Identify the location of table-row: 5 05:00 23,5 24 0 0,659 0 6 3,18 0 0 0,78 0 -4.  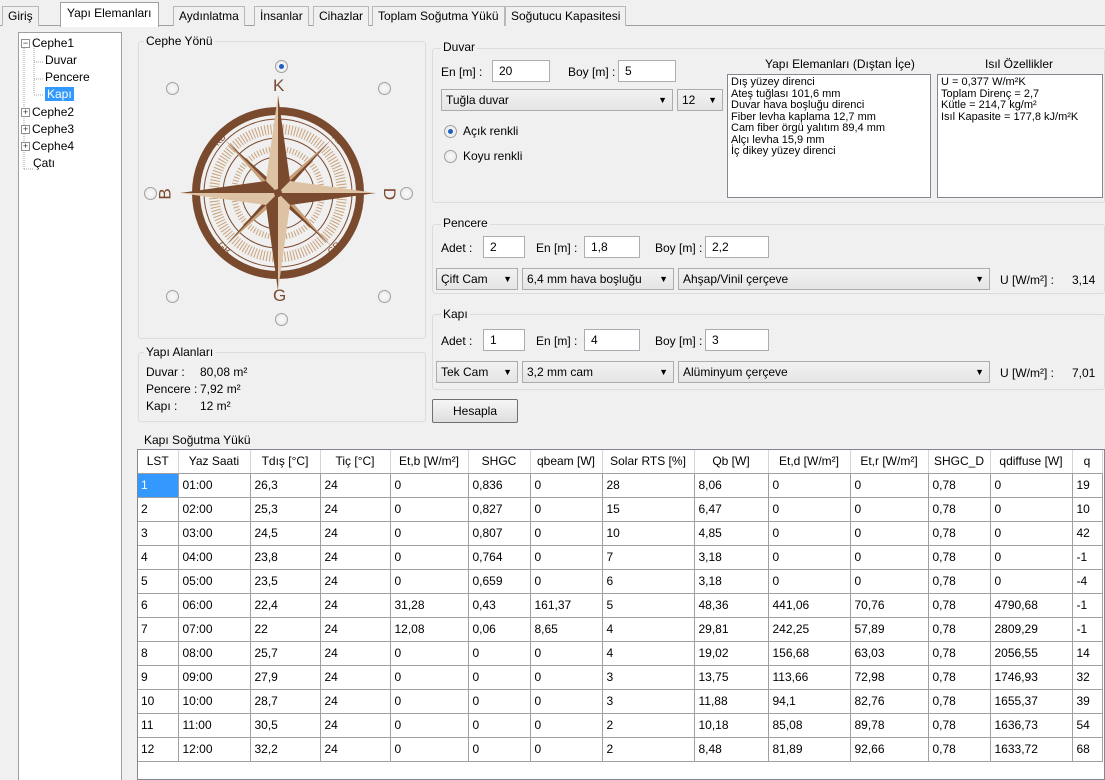
(620, 581).